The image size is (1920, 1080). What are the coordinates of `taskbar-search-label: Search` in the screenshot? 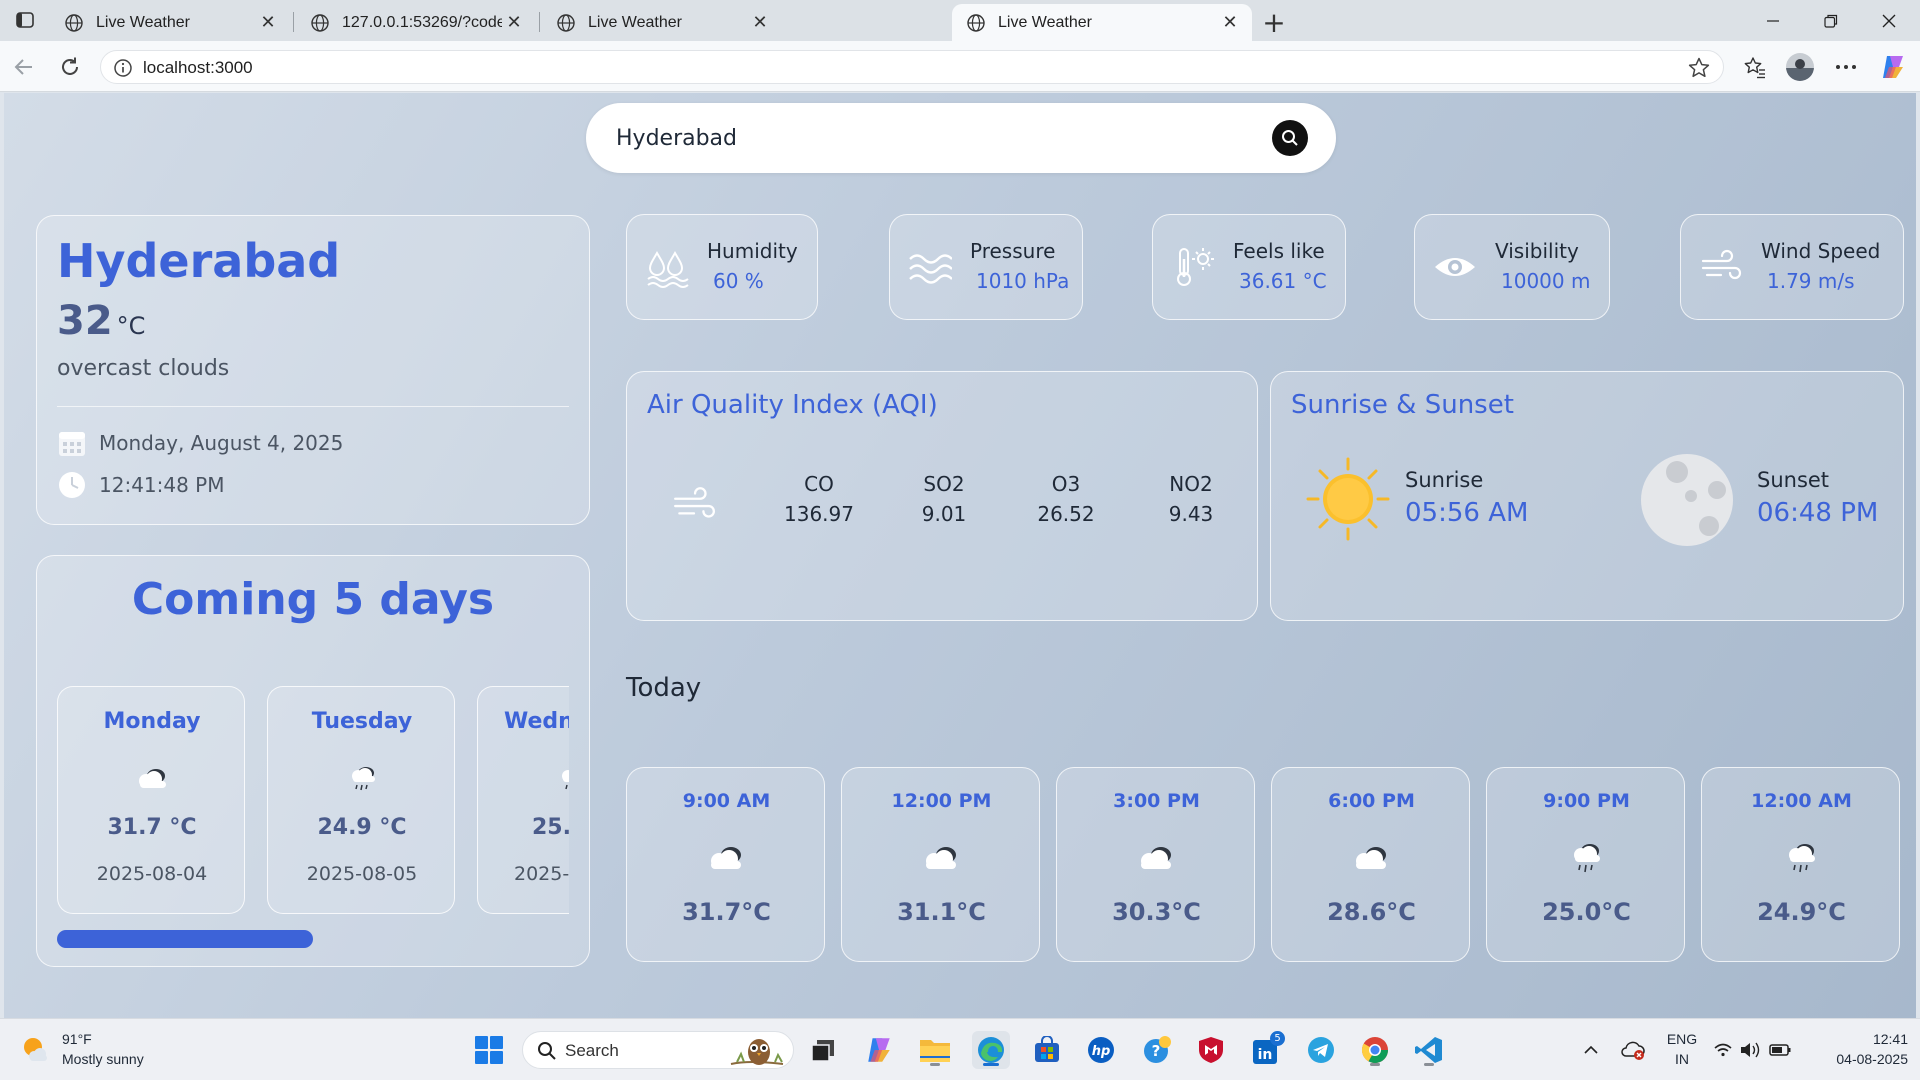 It's located at (592, 1050).